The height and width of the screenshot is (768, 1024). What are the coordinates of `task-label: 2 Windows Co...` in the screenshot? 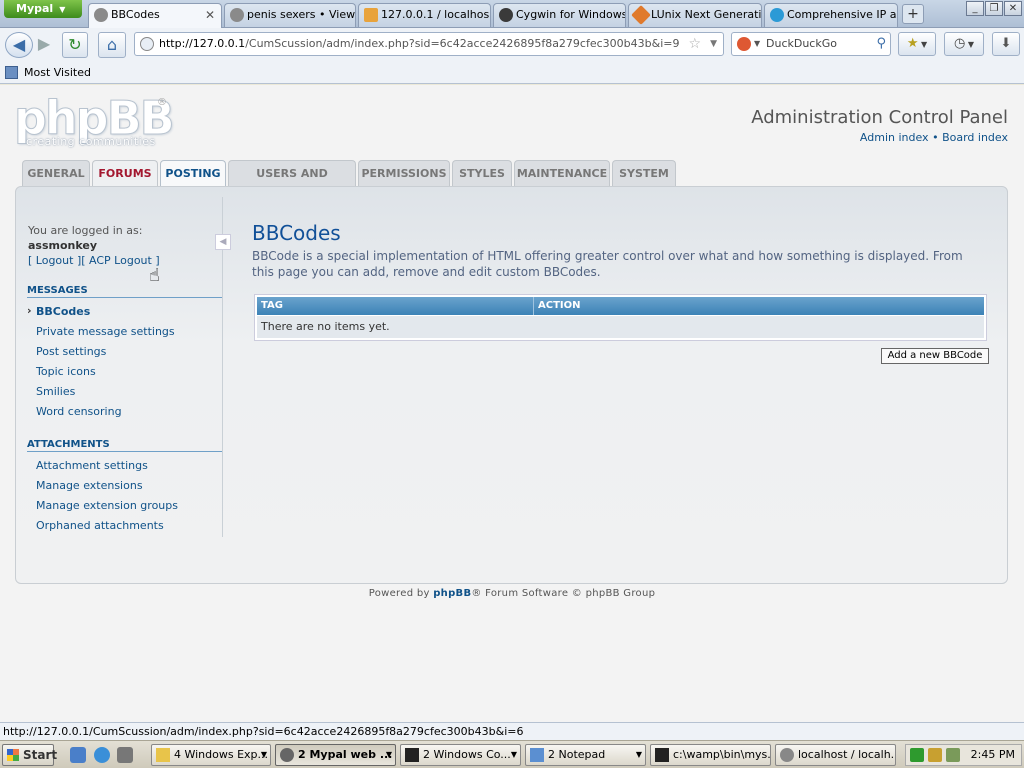 It's located at (467, 754).